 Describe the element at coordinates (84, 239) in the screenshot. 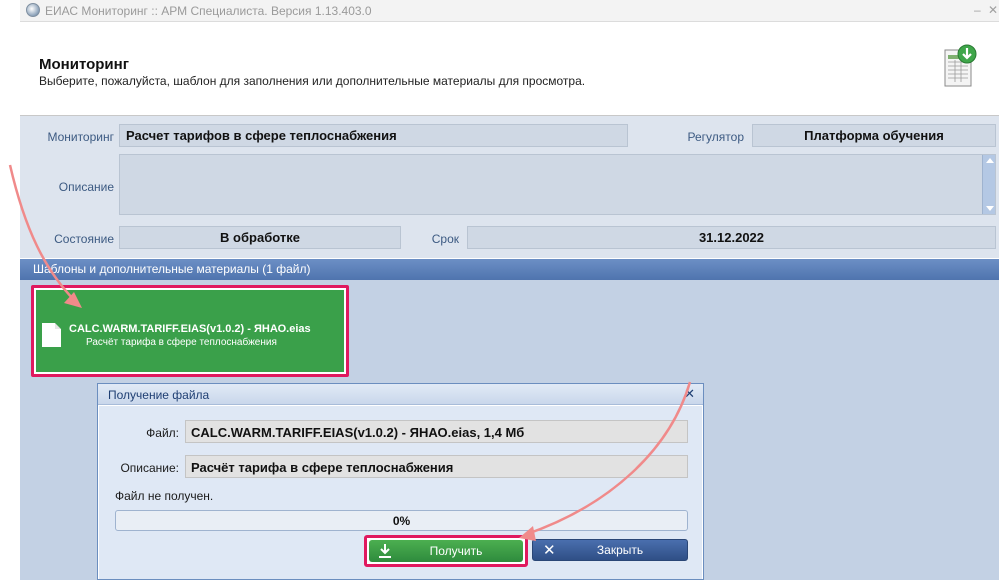

I see `state-label: Состояние` at that location.